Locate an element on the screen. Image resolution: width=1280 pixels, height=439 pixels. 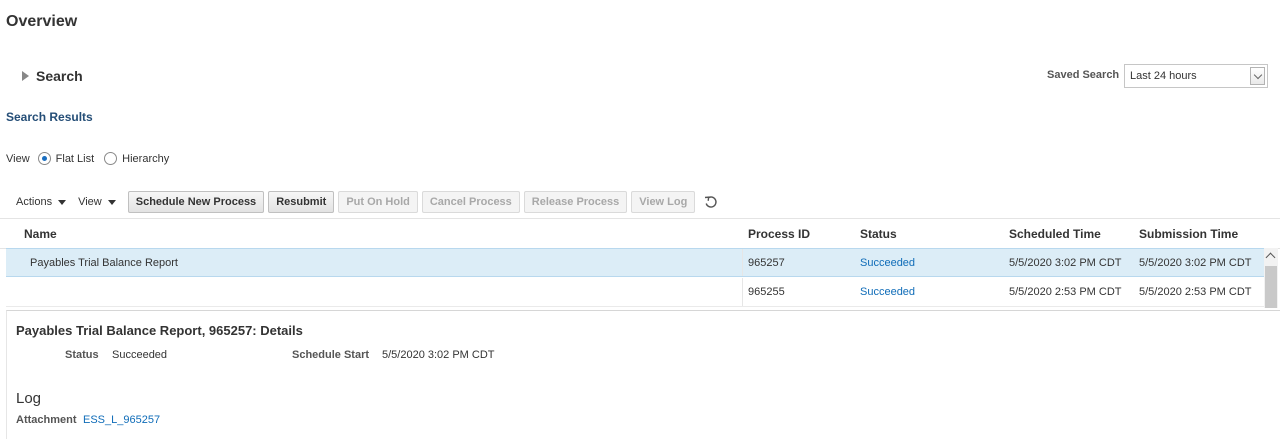
column-header-status: Status is located at coordinates (878, 234).